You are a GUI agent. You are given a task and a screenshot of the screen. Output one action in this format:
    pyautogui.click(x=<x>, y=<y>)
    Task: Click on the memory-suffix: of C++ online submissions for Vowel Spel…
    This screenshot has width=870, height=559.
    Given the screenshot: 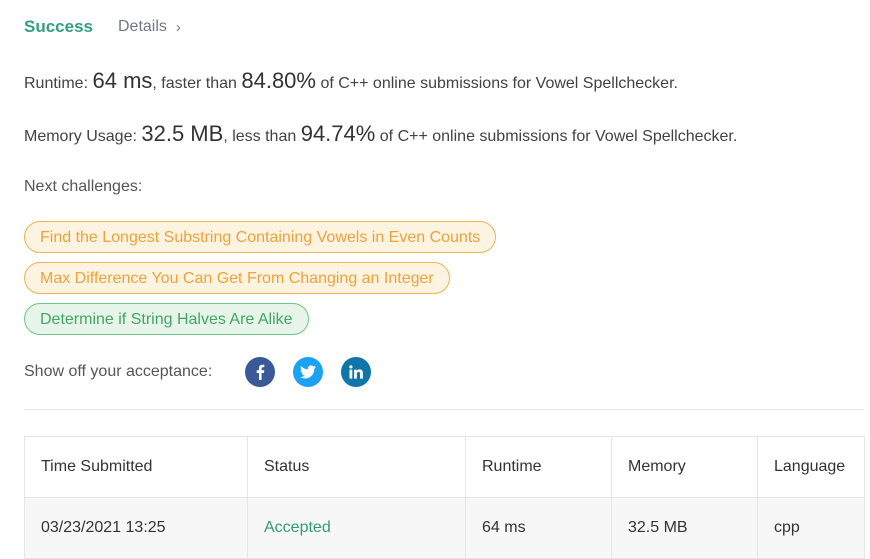 What is the action you would take?
    pyautogui.click(x=558, y=136)
    